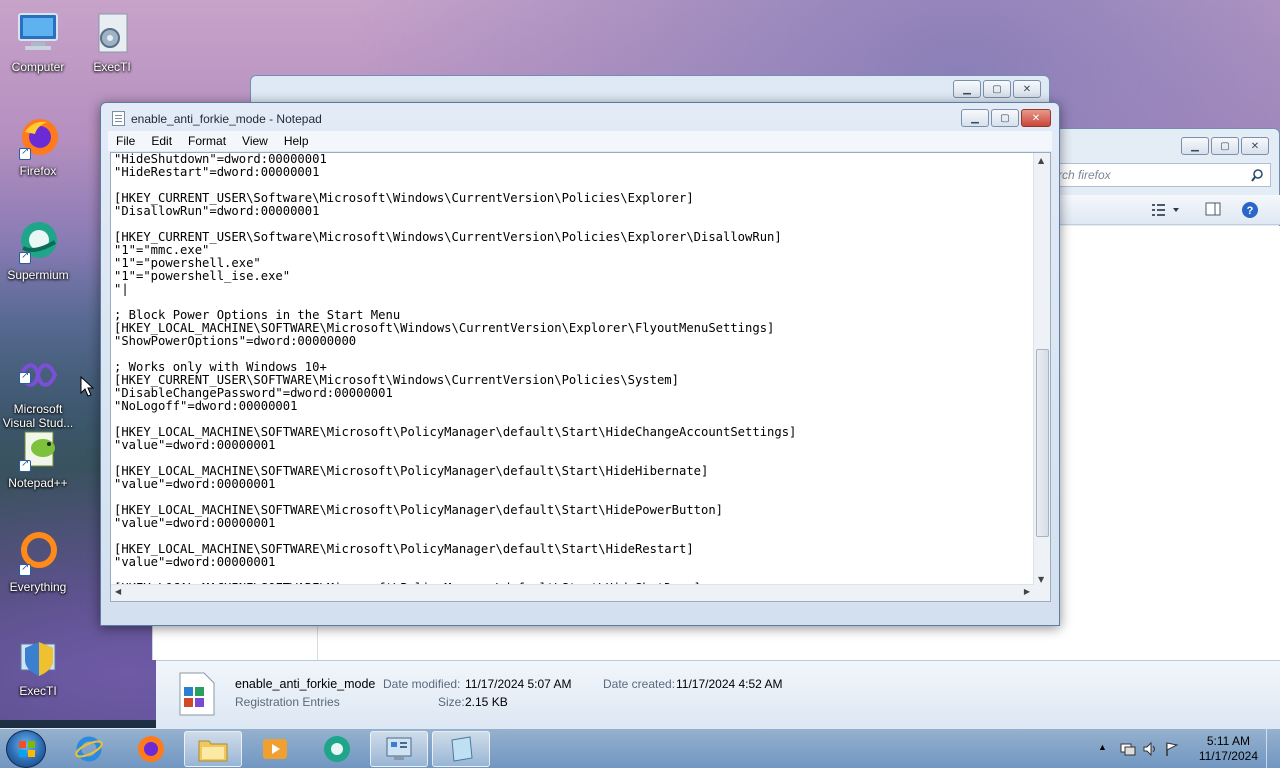 Image resolution: width=1280 pixels, height=768 pixels. Describe the element at coordinates (1084, 175) in the screenshot. I see `search-input: rch firefox` at that location.